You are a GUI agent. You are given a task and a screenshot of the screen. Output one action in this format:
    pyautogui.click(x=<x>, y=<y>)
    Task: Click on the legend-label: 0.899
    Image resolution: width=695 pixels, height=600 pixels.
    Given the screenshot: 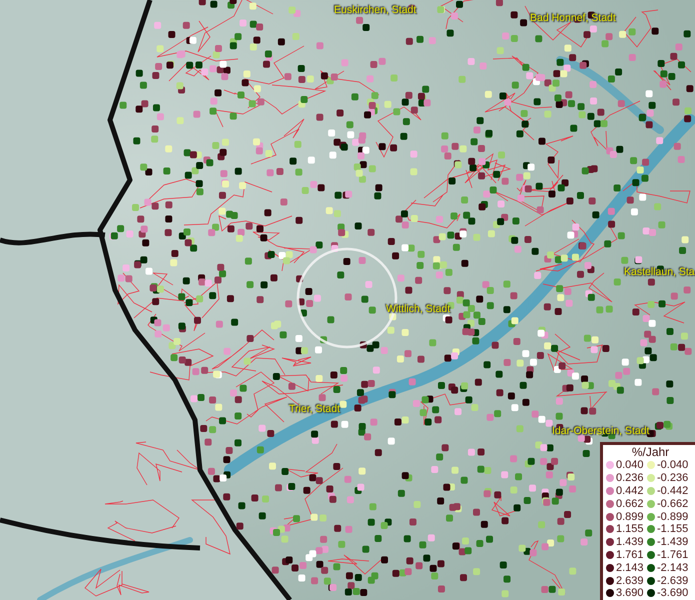 What is the action you would take?
    pyautogui.click(x=630, y=516)
    